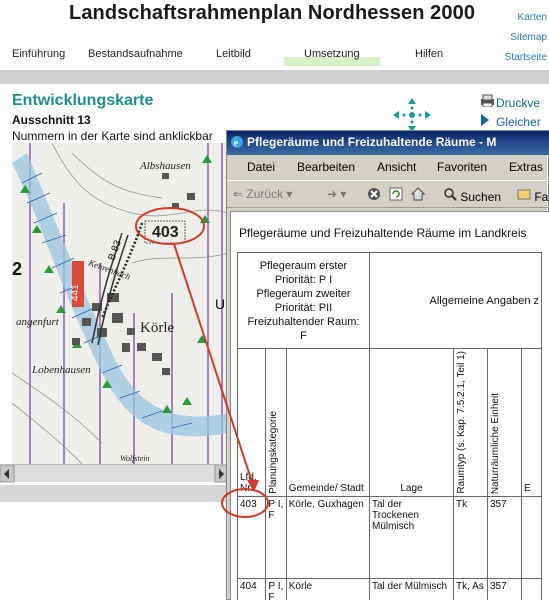 Image resolution: width=549 pixels, height=600 pixels. What do you see at coordinates (411, 537) in the screenshot?
I see `cell-lage: Tal der Trockenen Mülmisch` at bounding box center [411, 537].